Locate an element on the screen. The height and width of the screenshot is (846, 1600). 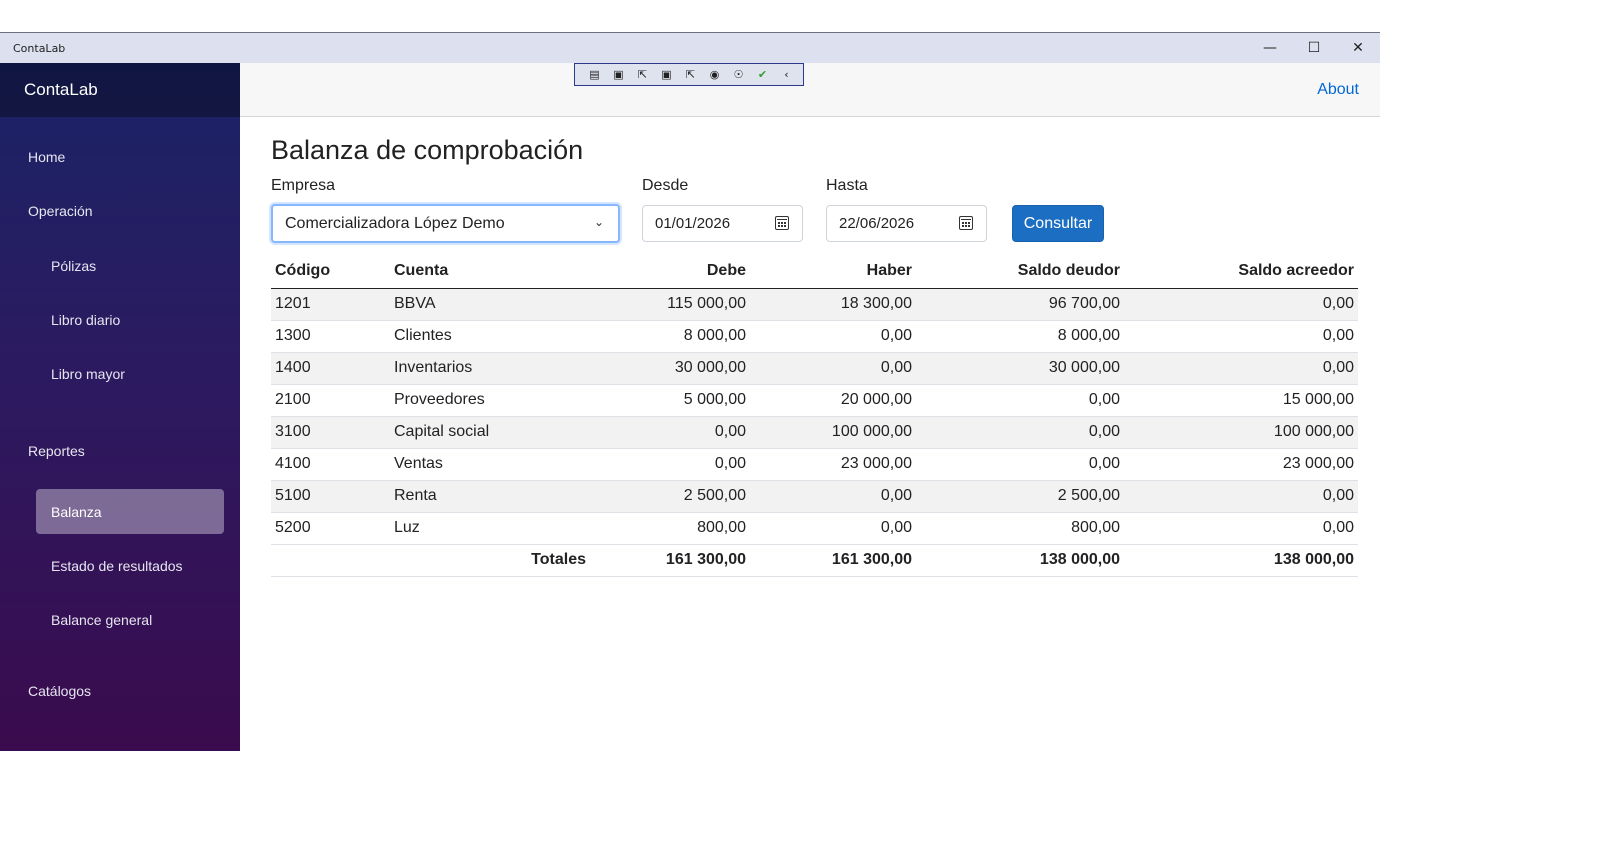
nav-balanza: Balanza is located at coordinates (130, 511).